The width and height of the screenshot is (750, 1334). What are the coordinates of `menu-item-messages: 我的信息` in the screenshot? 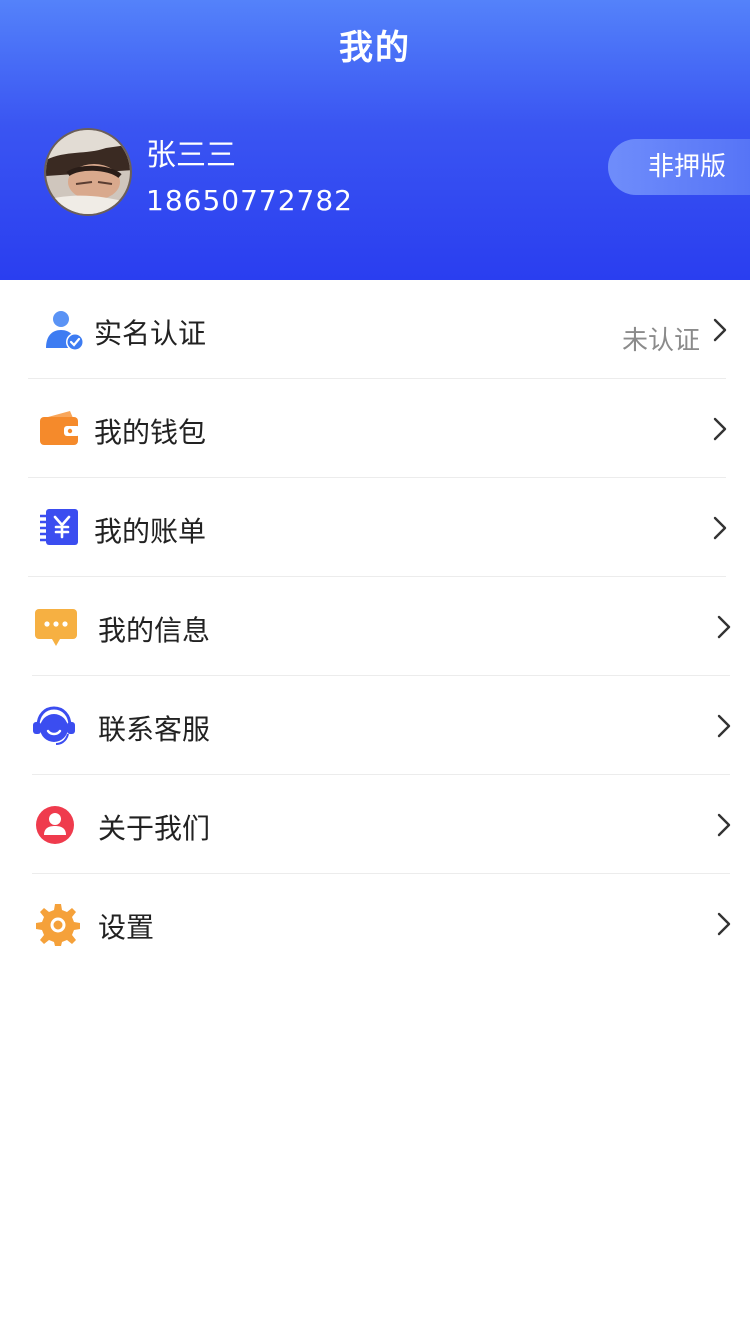 It's located at (381, 626).